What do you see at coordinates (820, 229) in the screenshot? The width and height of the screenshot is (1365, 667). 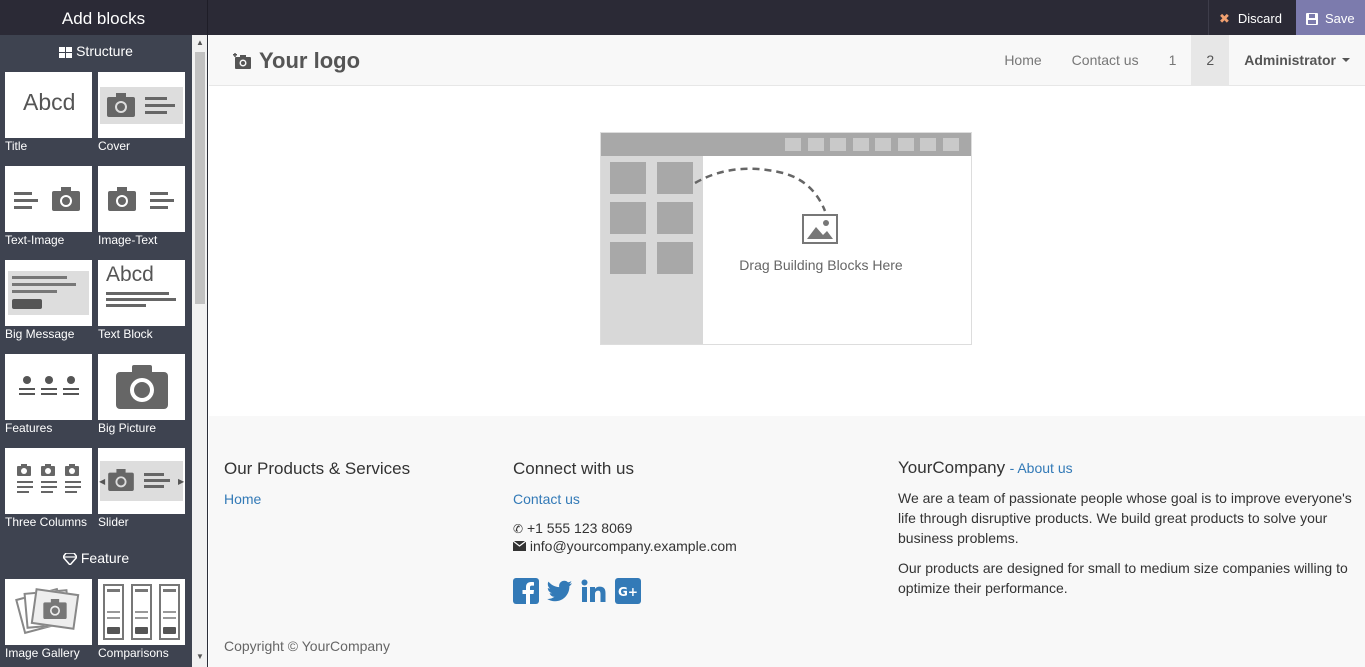 I see `image-icon` at bounding box center [820, 229].